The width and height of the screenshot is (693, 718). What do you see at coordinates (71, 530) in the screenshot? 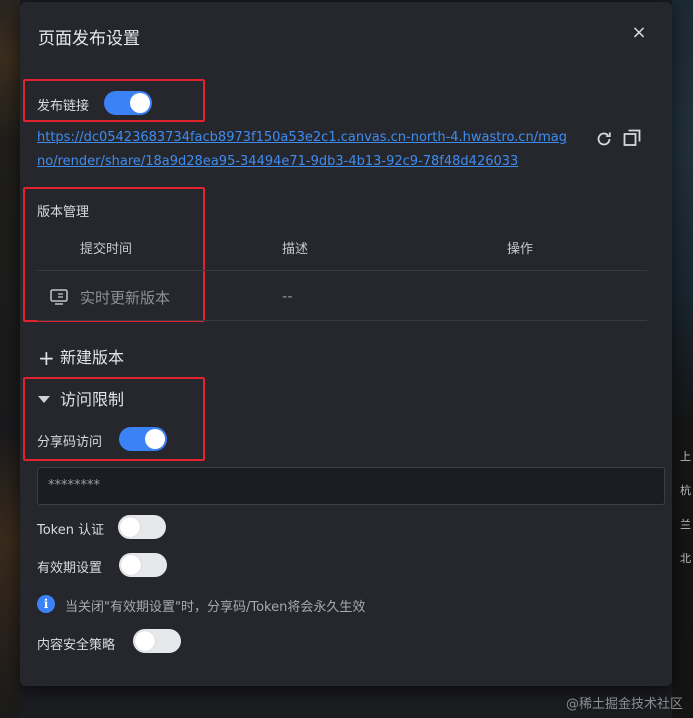
I see `token-auth-label: Token 认证` at bounding box center [71, 530].